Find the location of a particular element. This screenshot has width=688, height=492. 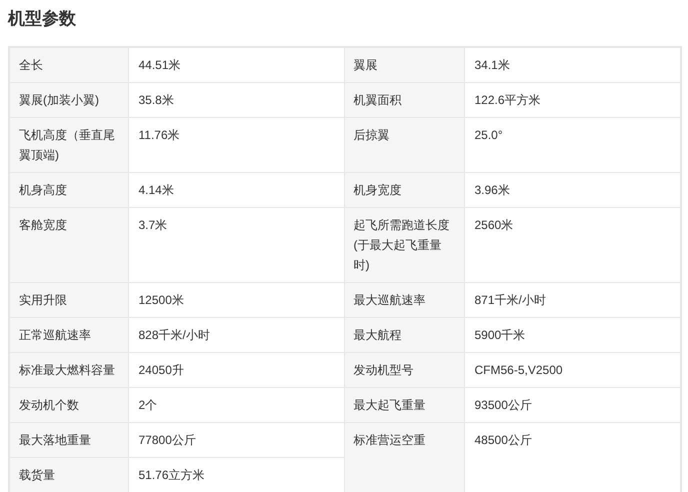

parameter-label: 最大巡航速率 is located at coordinates (404, 300).